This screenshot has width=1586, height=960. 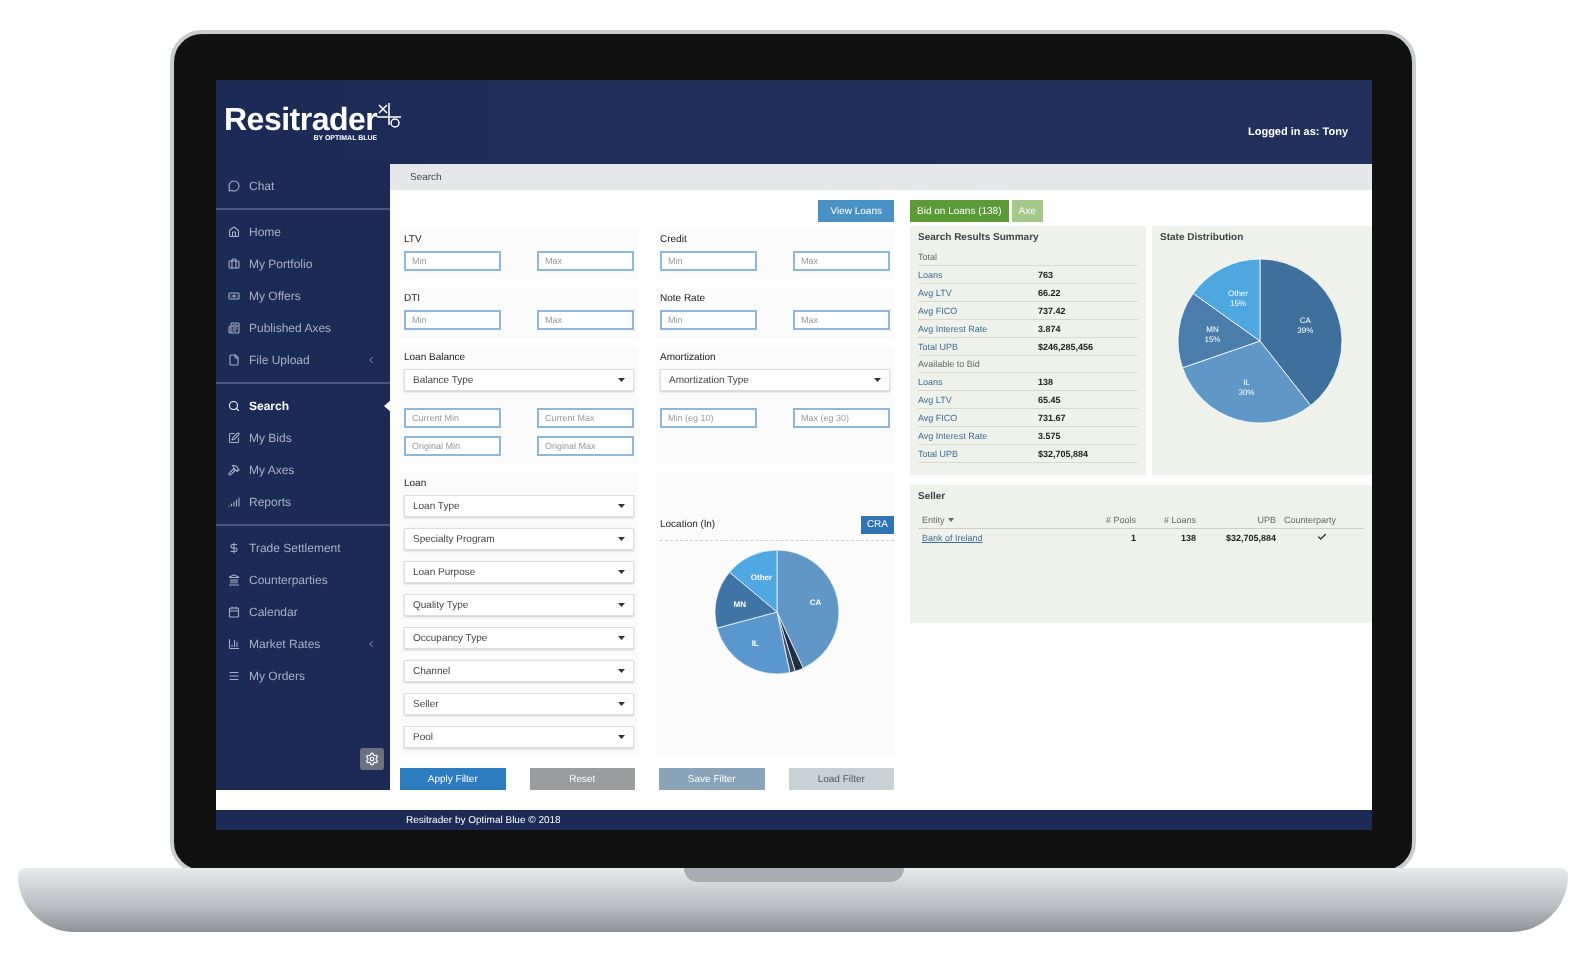 What do you see at coordinates (372, 759) in the screenshot?
I see `settings-button` at bounding box center [372, 759].